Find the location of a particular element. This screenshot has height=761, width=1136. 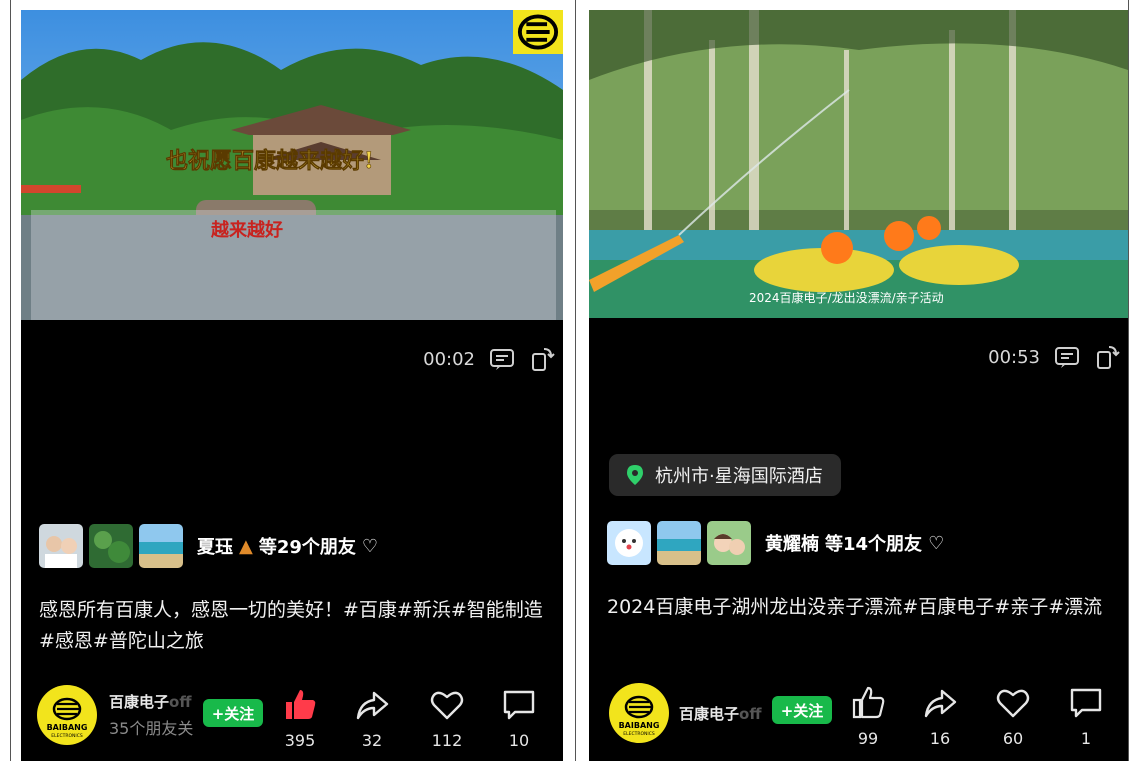

left-comment-count: 10 is located at coordinates (519, 740).